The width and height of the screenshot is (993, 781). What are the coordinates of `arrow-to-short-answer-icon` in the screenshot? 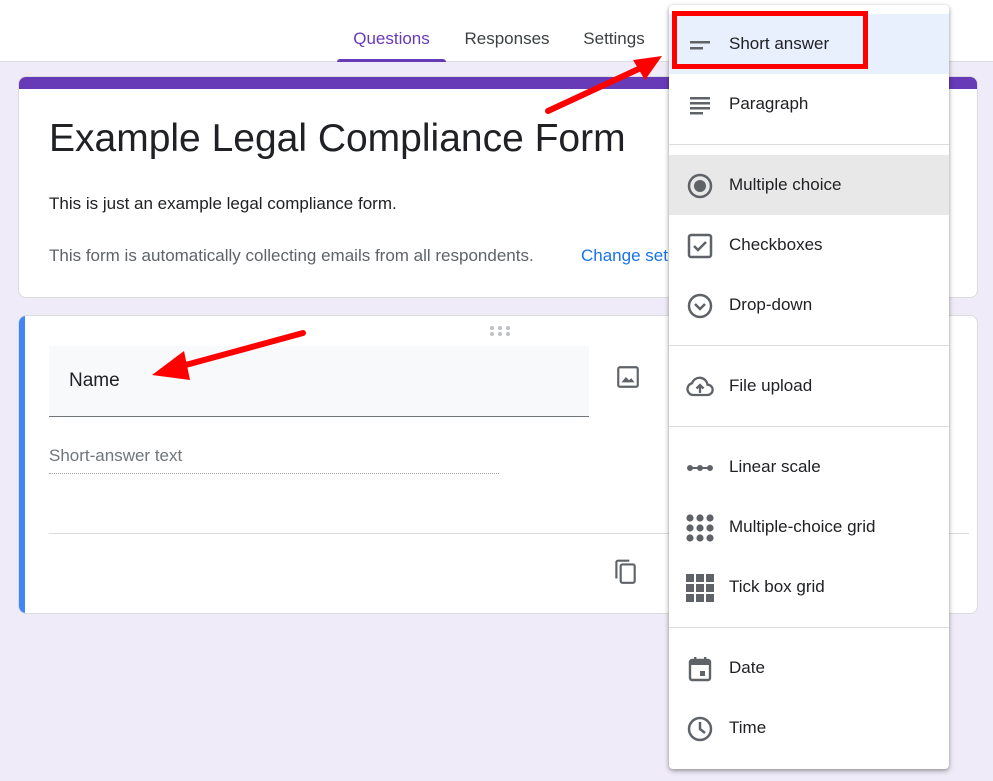 It's located at (596, 88).